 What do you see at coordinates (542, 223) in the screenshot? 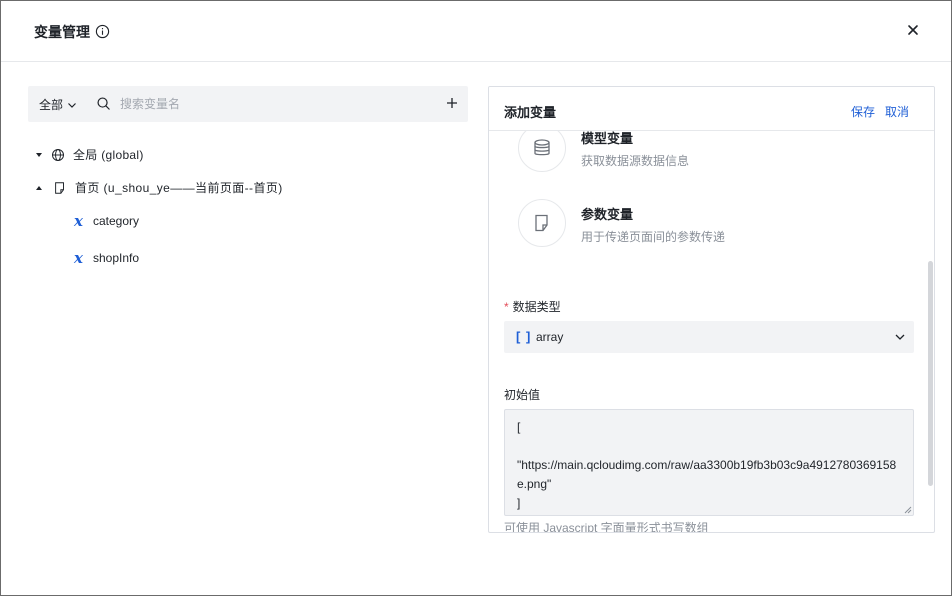
I see `document-icon` at bounding box center [542, 223].